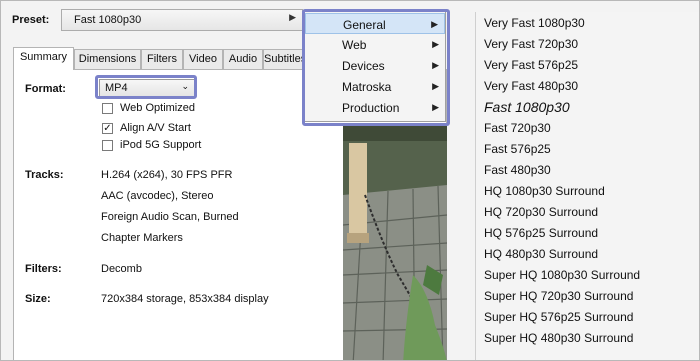  Describe the element at coordinates (558, 296) in the screenshot. I see `preset-item-super-hq-720p30-surround: Super HQ 720p30 Surround` at that location.